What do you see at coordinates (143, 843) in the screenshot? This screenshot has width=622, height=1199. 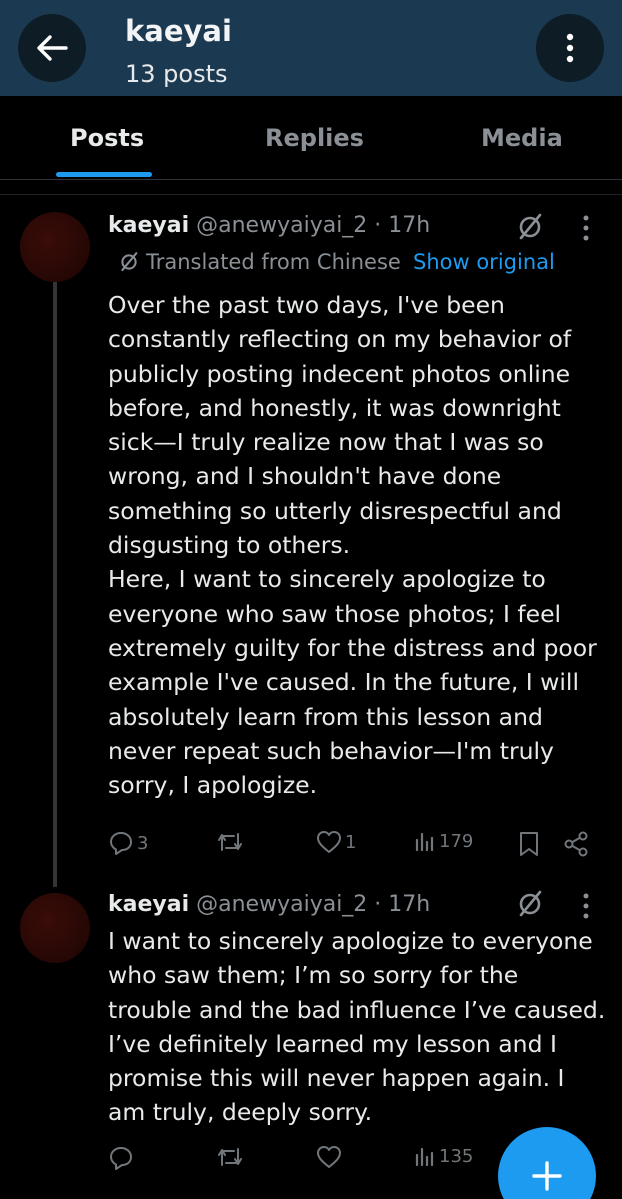 I see `reply-count: 3` at bounding box center [143, 843].